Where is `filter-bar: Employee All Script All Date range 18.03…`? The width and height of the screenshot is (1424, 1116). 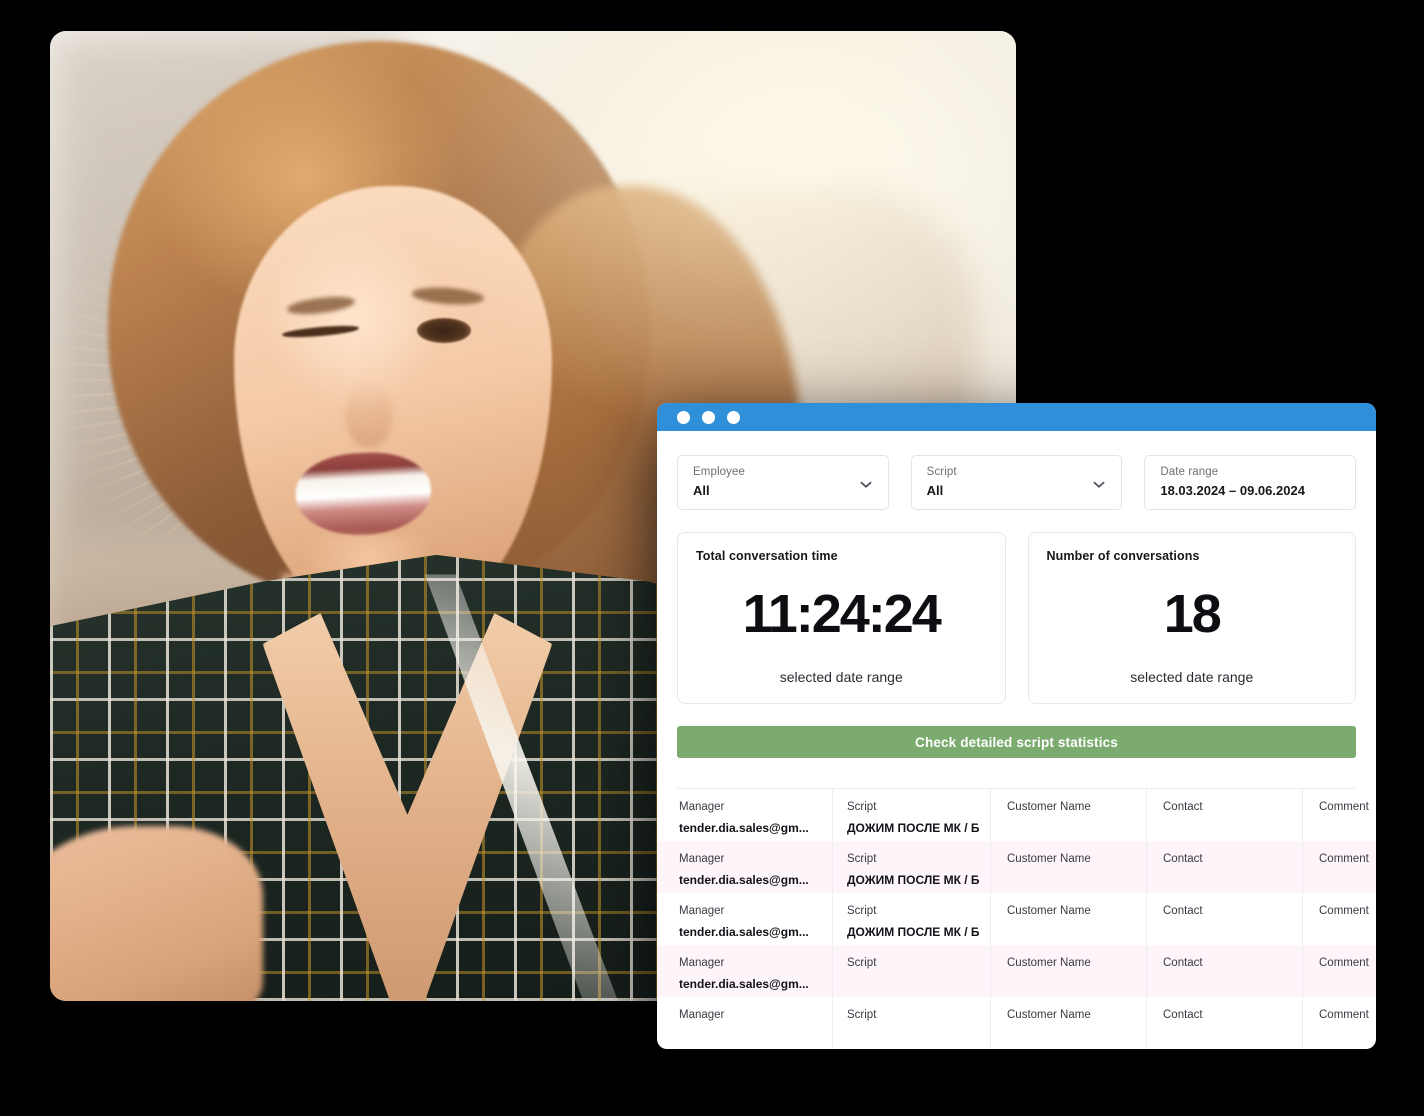
filter-bar: Employee All Script All Date range 18.03… is located at coordinates (1017, 482).